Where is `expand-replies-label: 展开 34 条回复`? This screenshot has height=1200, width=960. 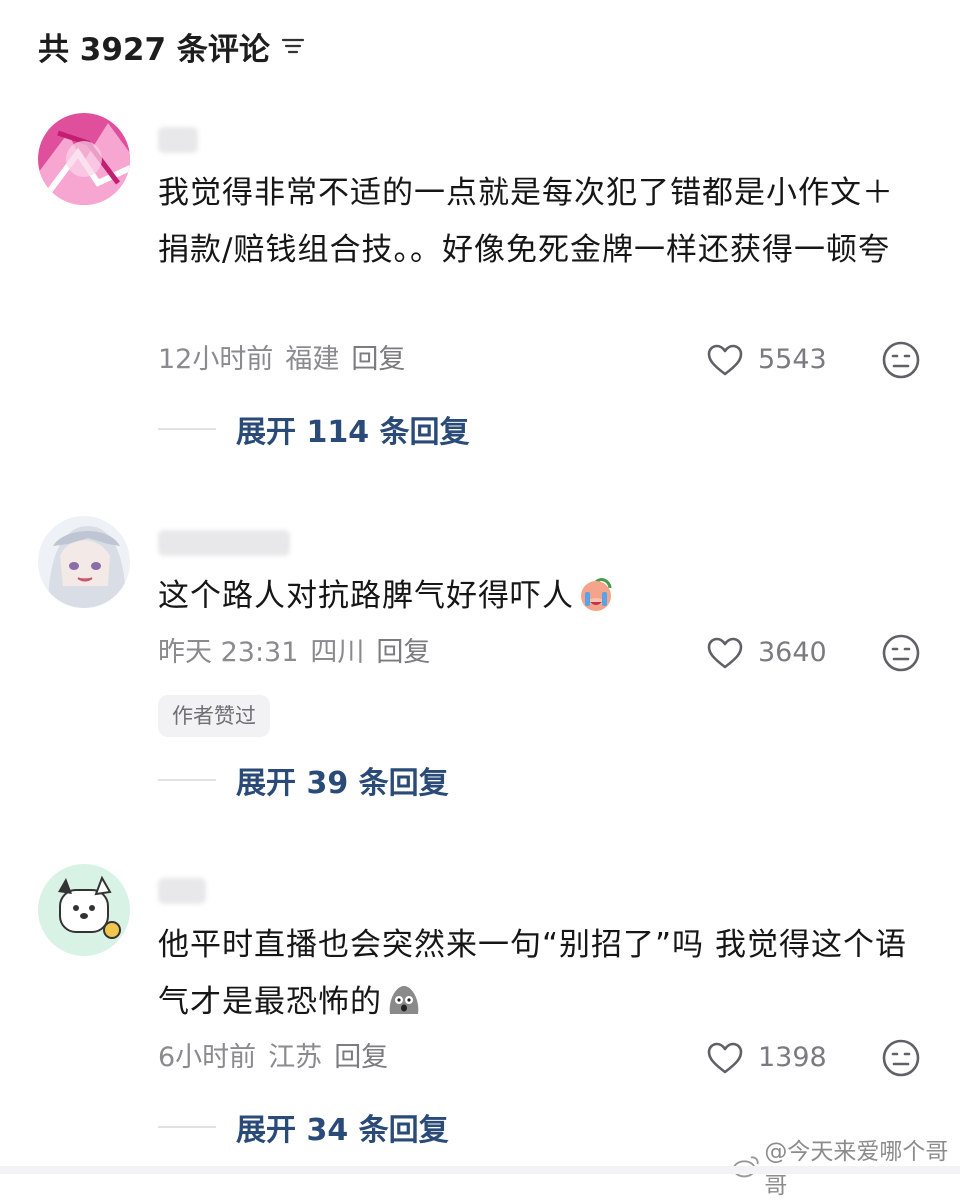 expand-replies-label: 展开 34 条回复 is located at coordinates (342, 1130).